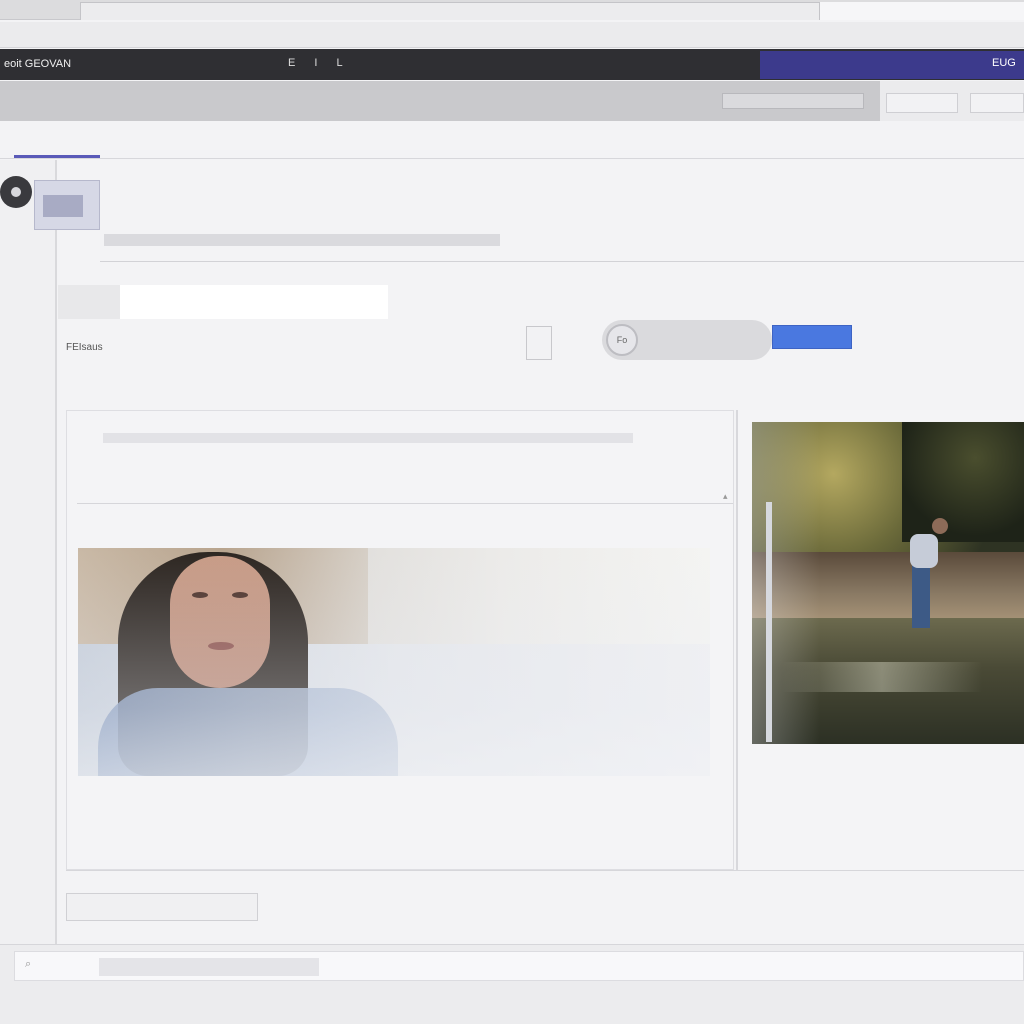  I want to click on info-row, so click(512, 397).